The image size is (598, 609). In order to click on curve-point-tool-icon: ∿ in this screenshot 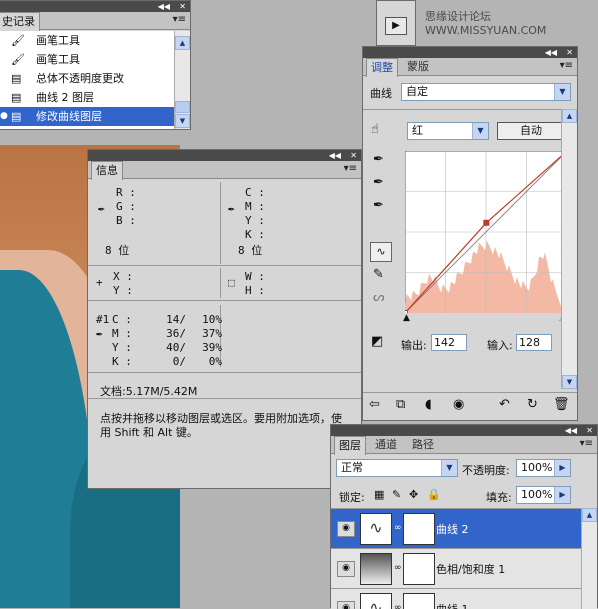, I will do `click(381, 252)`.